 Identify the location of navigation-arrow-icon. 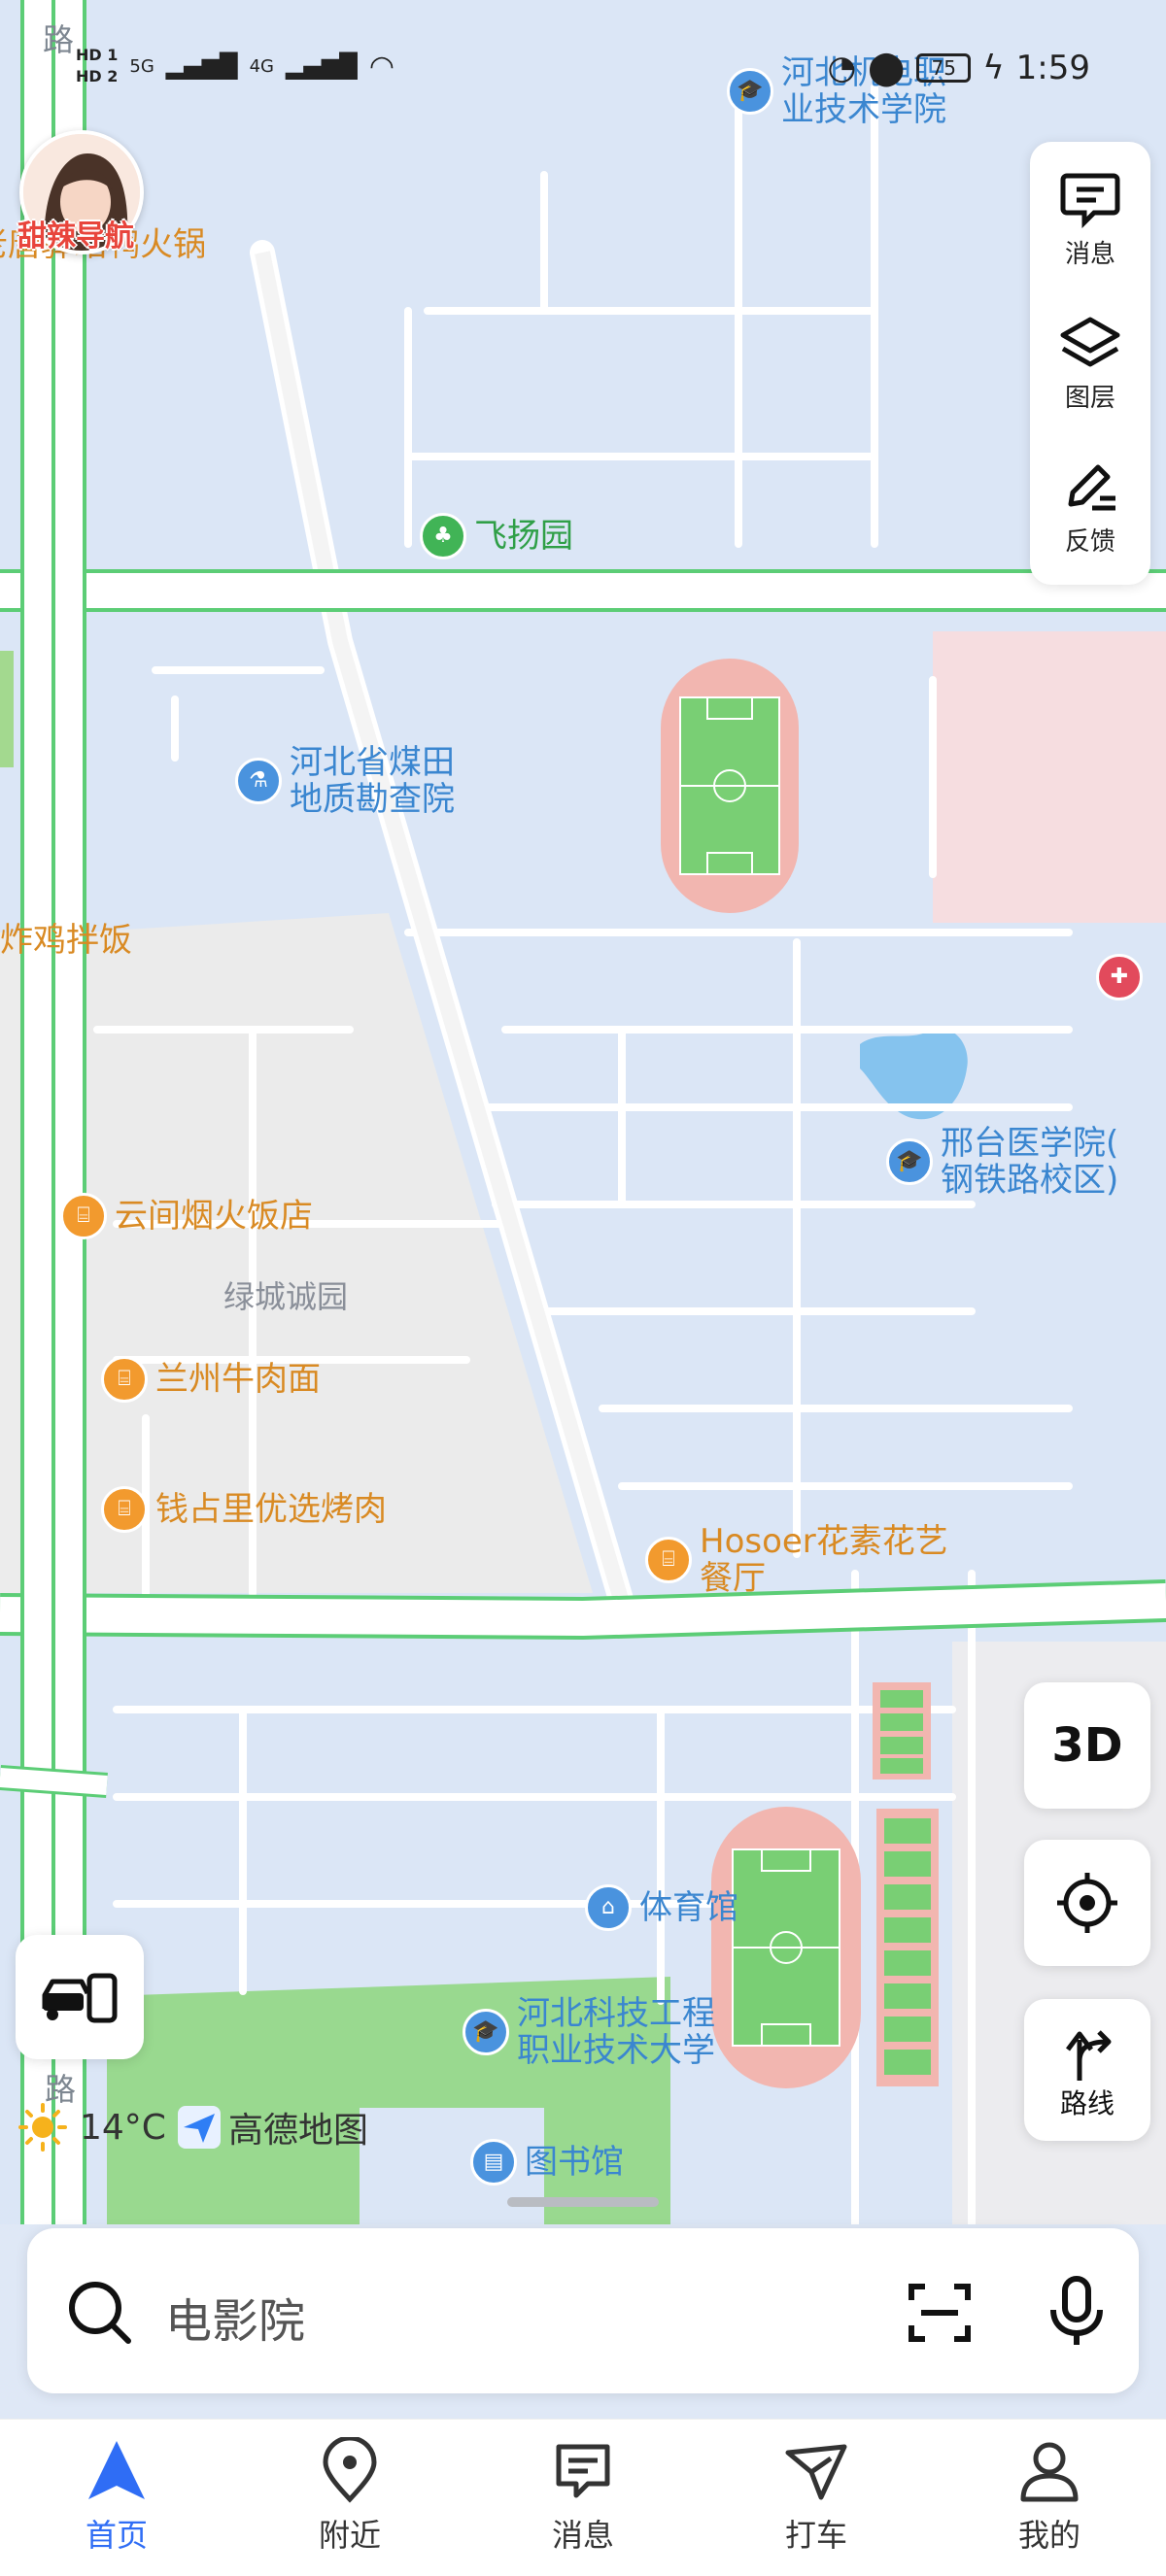
(116, 2470).